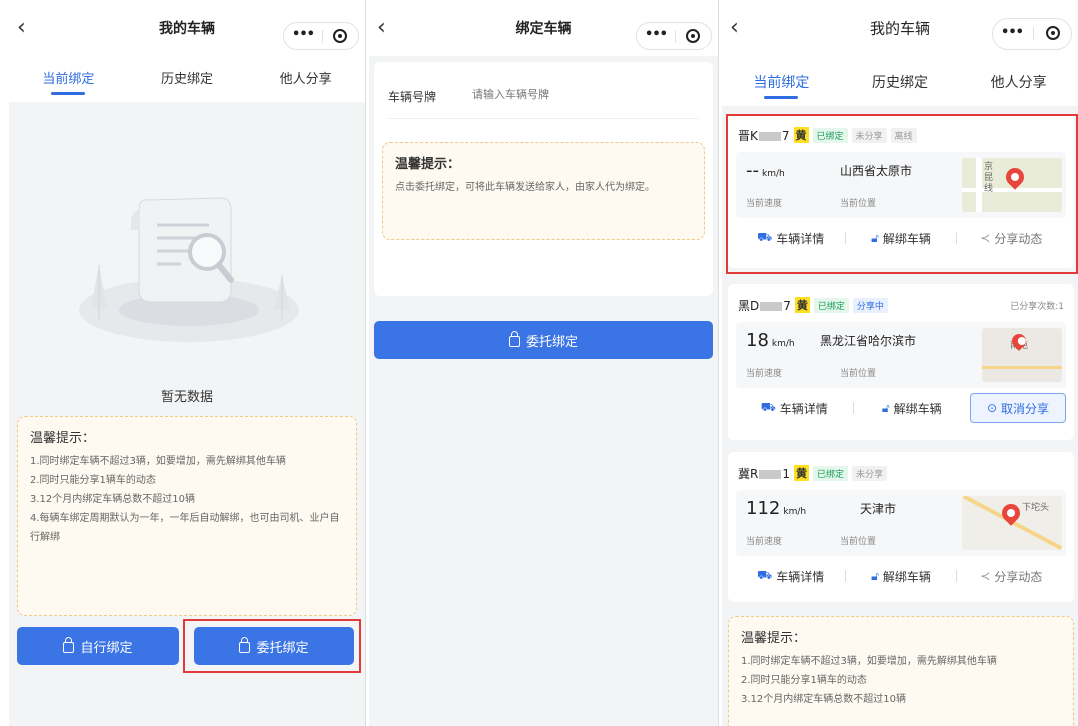 The width and height of the screenshot is (1078, 726). I want to click on tip-line: 4.每辆车绑定周期默认为一年，一年后自动解绑，也可由司机、业户自行解绑, so click(185, 528).